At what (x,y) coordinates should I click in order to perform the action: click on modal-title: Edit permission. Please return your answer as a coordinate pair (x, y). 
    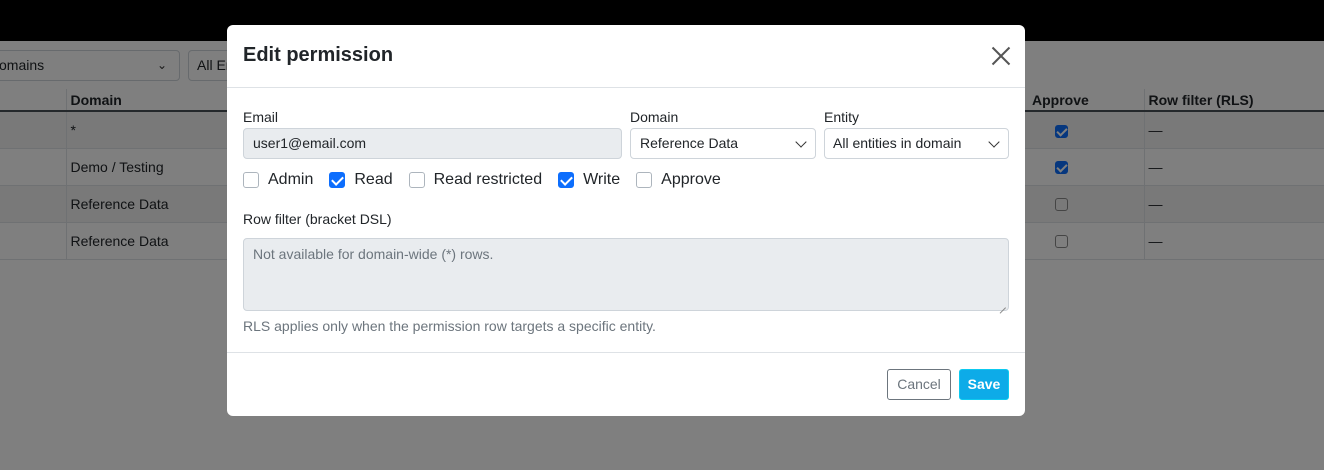
    Looking at the image, I should click on (318, 55).